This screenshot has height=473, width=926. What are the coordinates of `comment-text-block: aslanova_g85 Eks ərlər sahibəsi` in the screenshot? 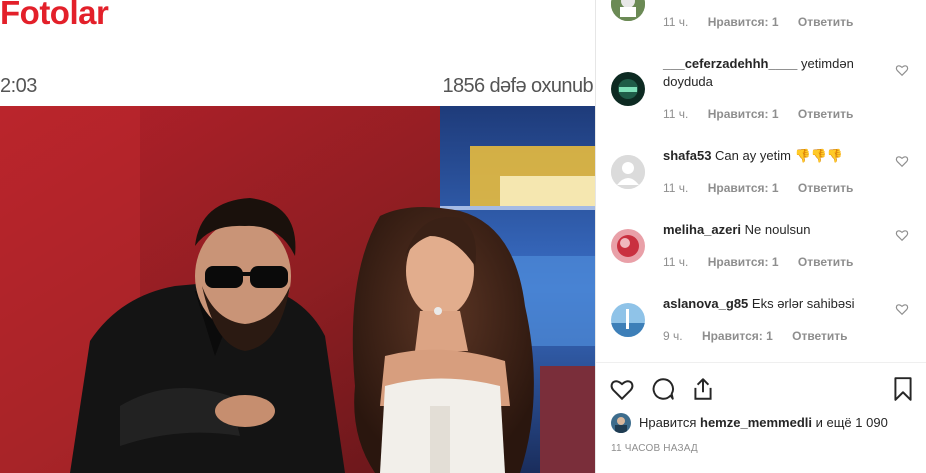 It's located at (770, 304).